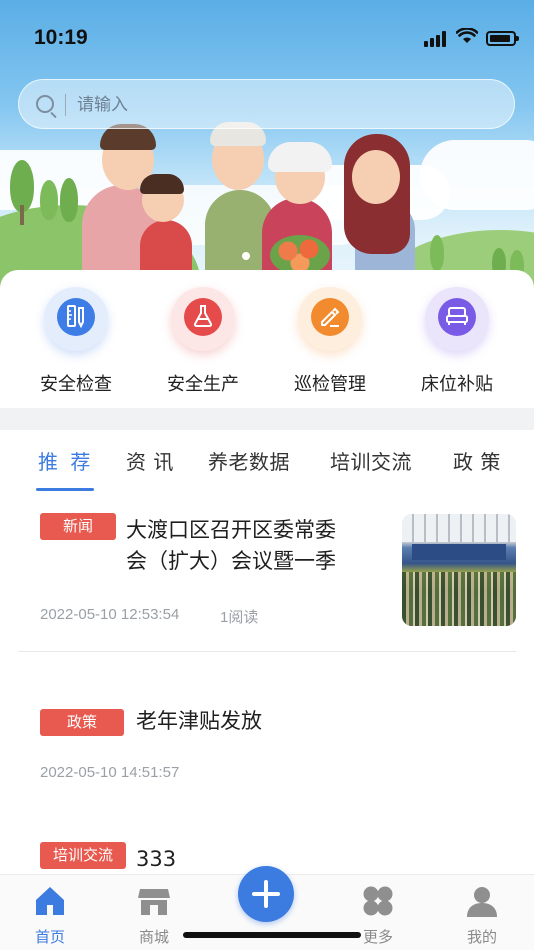  I want to click on search-bar, so click(266, 104).